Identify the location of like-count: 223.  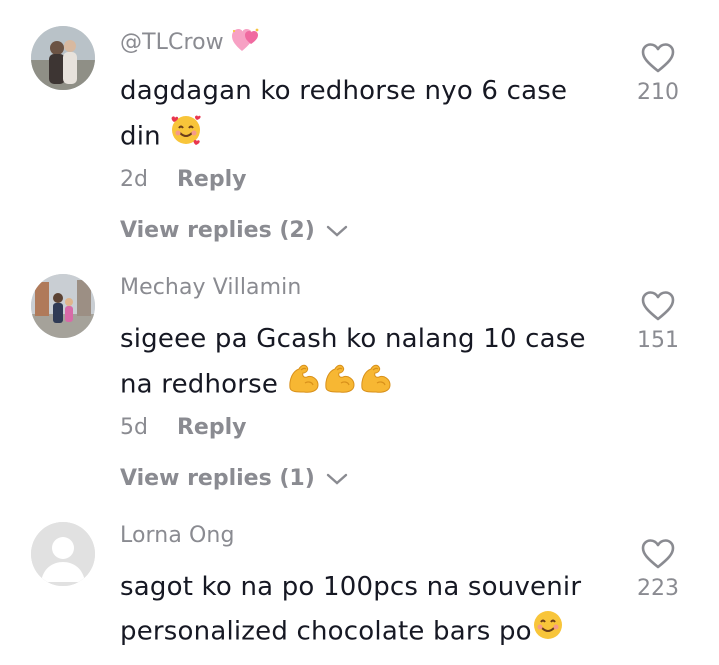
(658, 588).